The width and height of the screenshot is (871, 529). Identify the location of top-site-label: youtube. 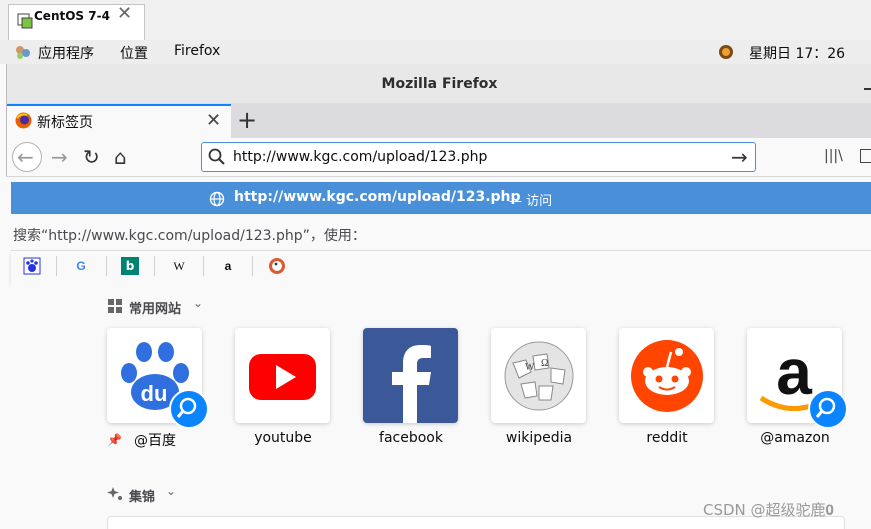
(283, 438).